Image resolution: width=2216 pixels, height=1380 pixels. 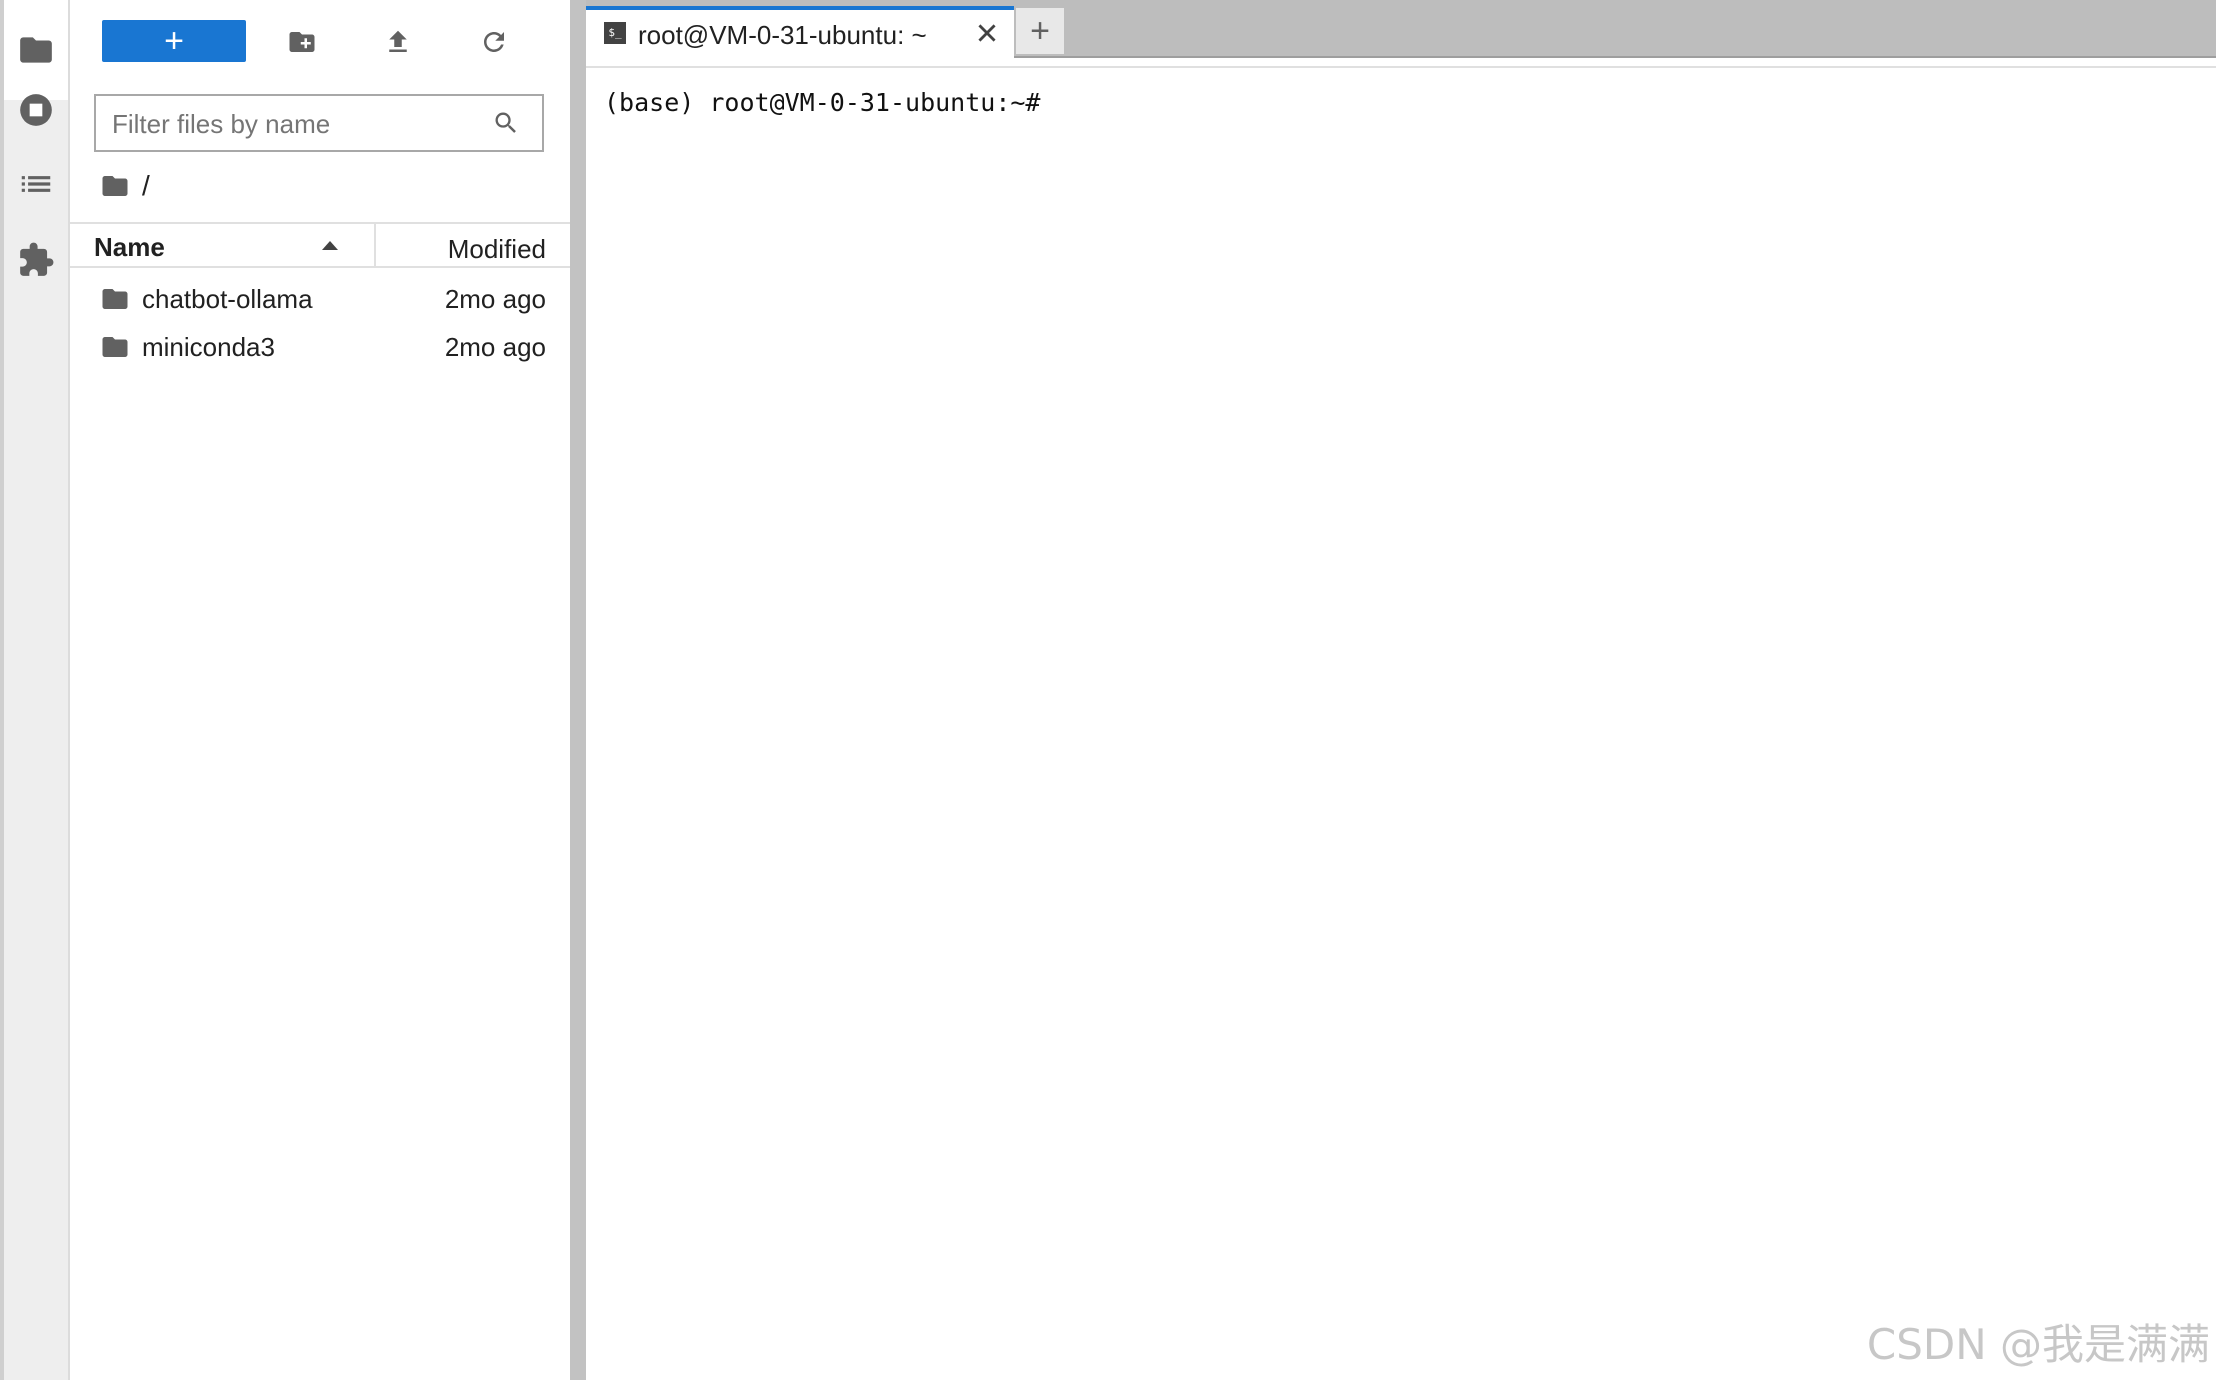 I want to click on activity-bar-background, so click(x=36, y=740).